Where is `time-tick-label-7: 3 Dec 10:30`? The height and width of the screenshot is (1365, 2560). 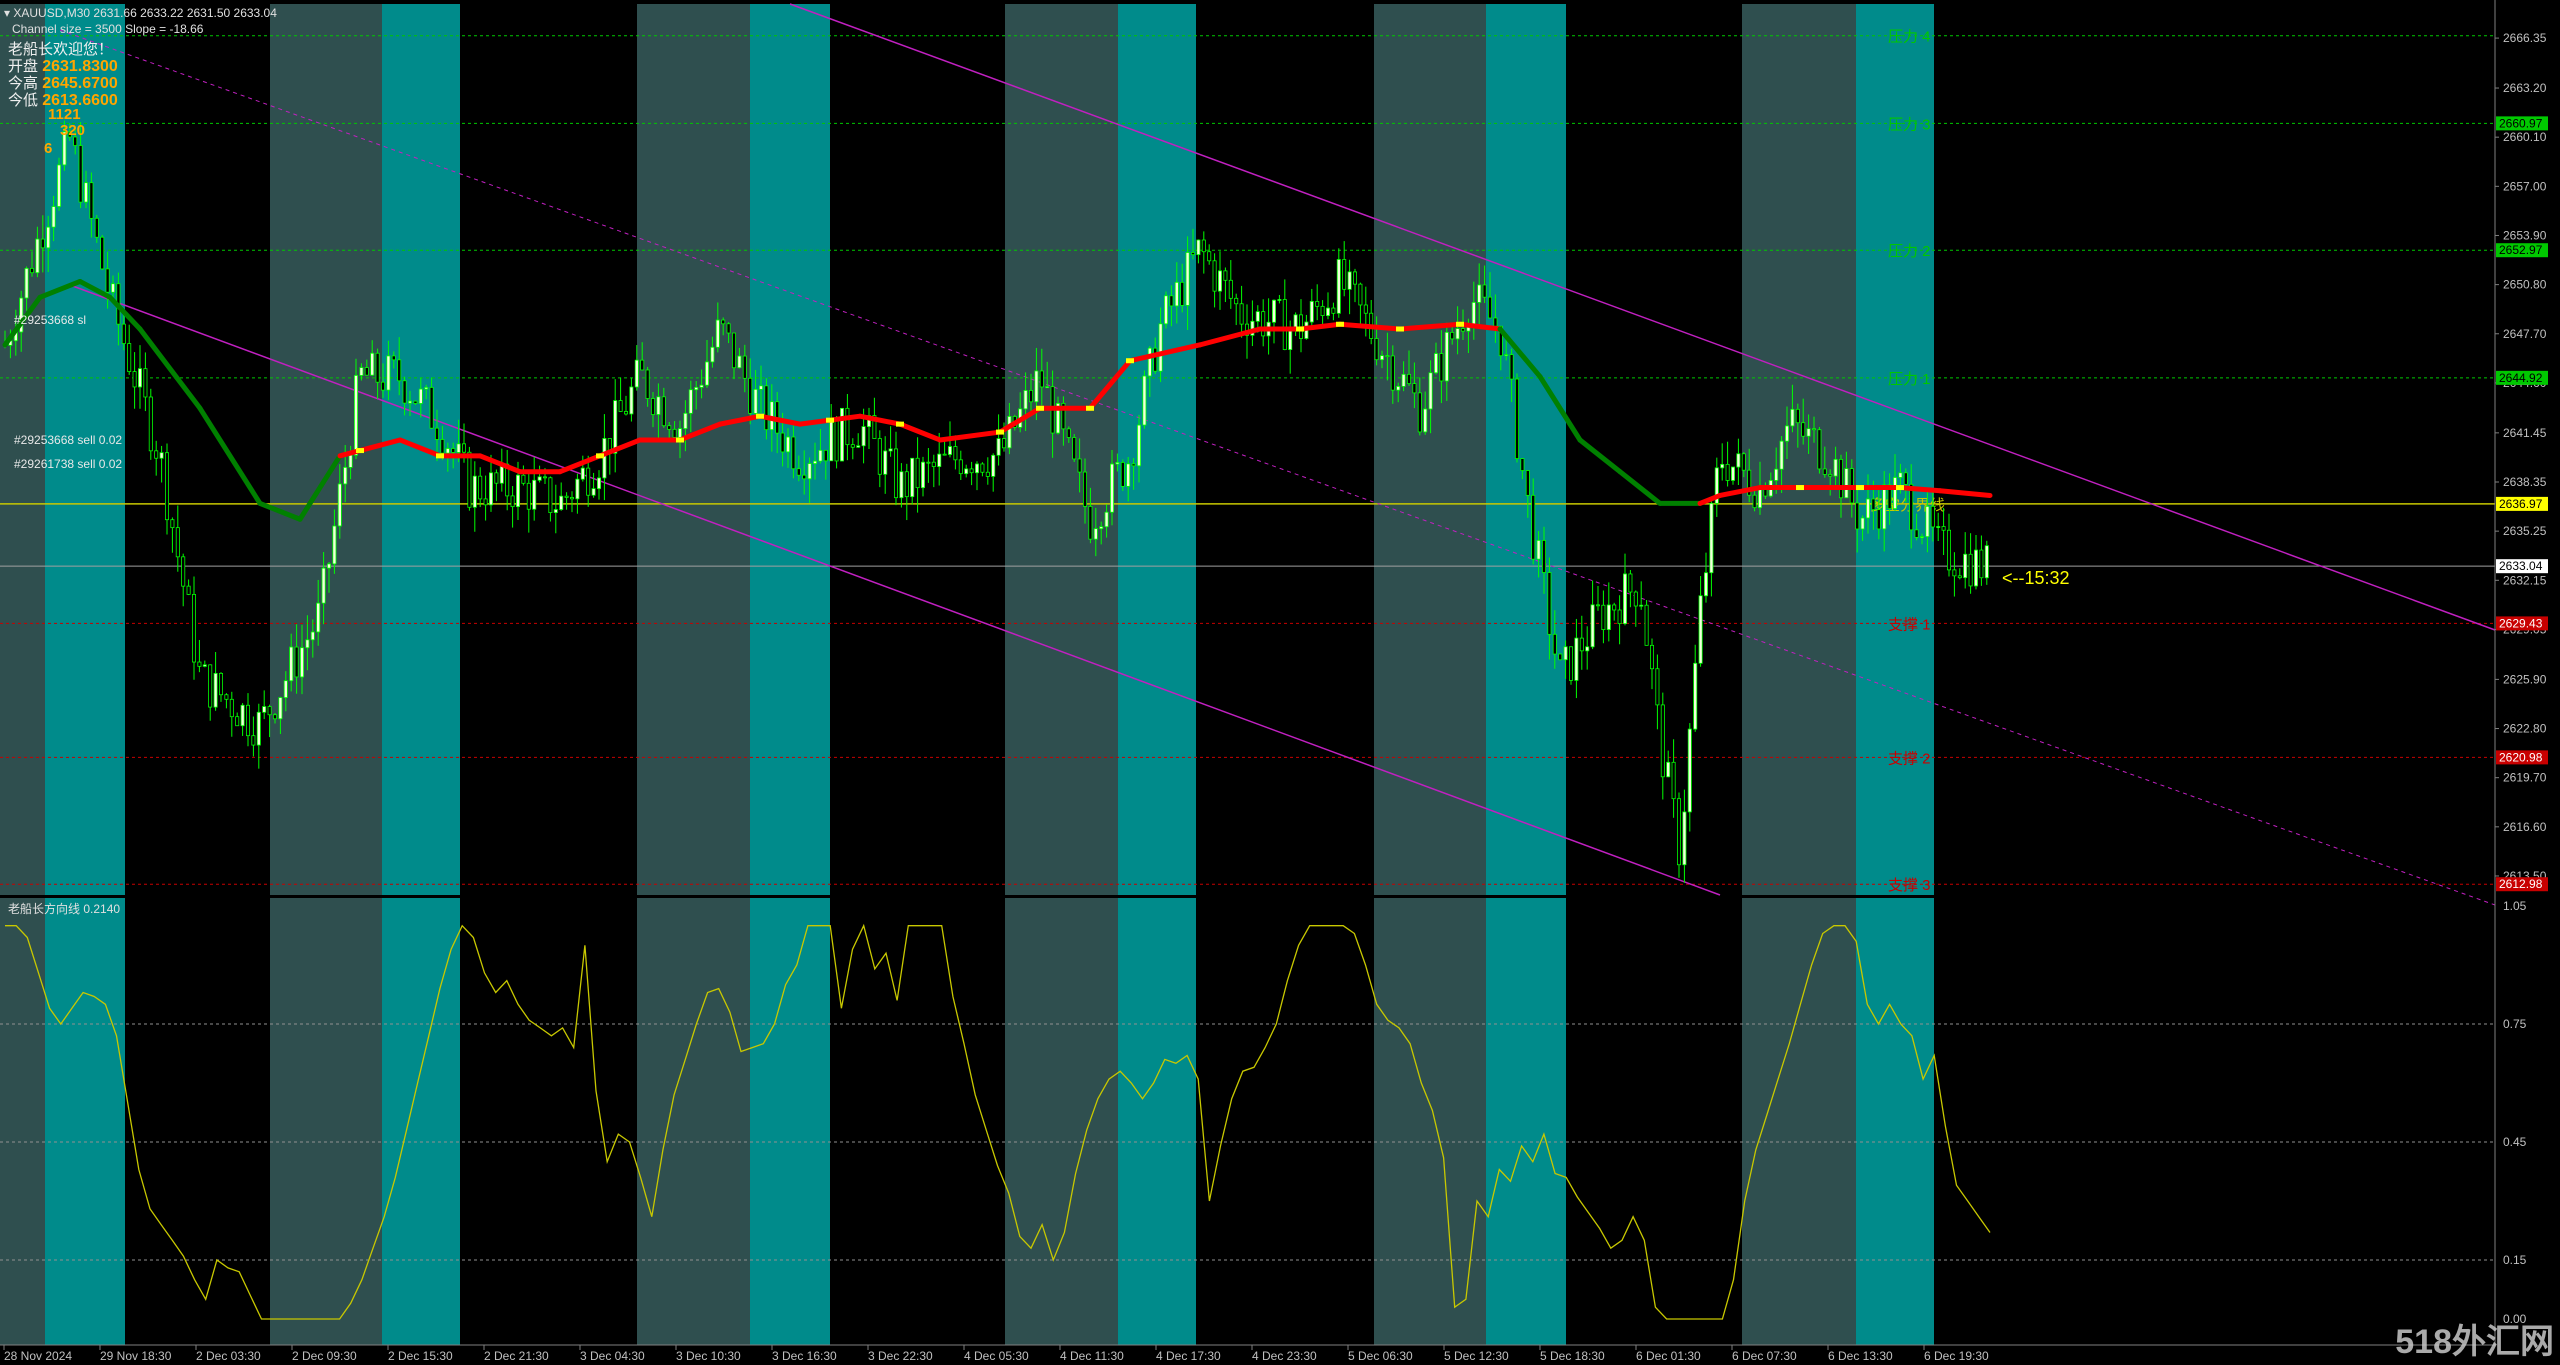
time-tick-label-7: 3 Dec 10:30 is located at coordinates (708, 1356).